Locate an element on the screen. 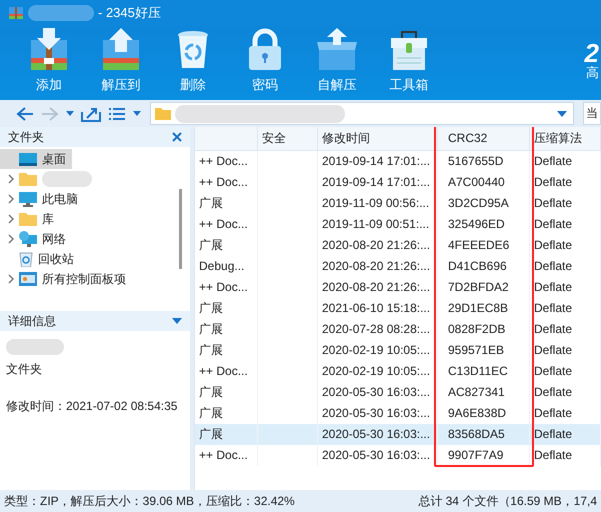 This screenshot has height=512, width=601. crc-cell: A7C00440 is located at coordinates (484, 182).